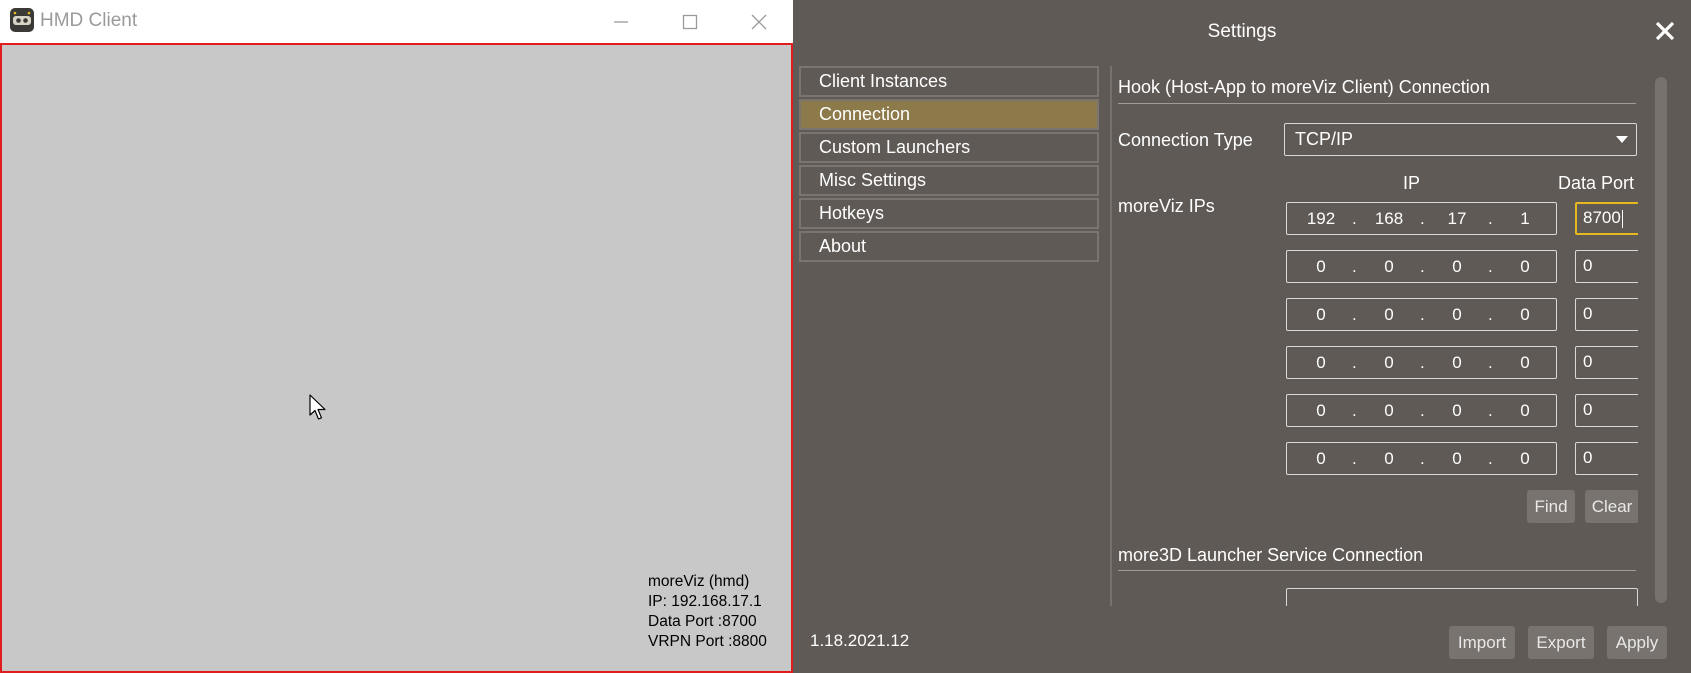 This screenshot has width=1691, height=673. What do you see at coordinates (1324, 139) in the screenshot?
I see `connection-type-value: TCP/IP` at bounding box center [1324, 139].